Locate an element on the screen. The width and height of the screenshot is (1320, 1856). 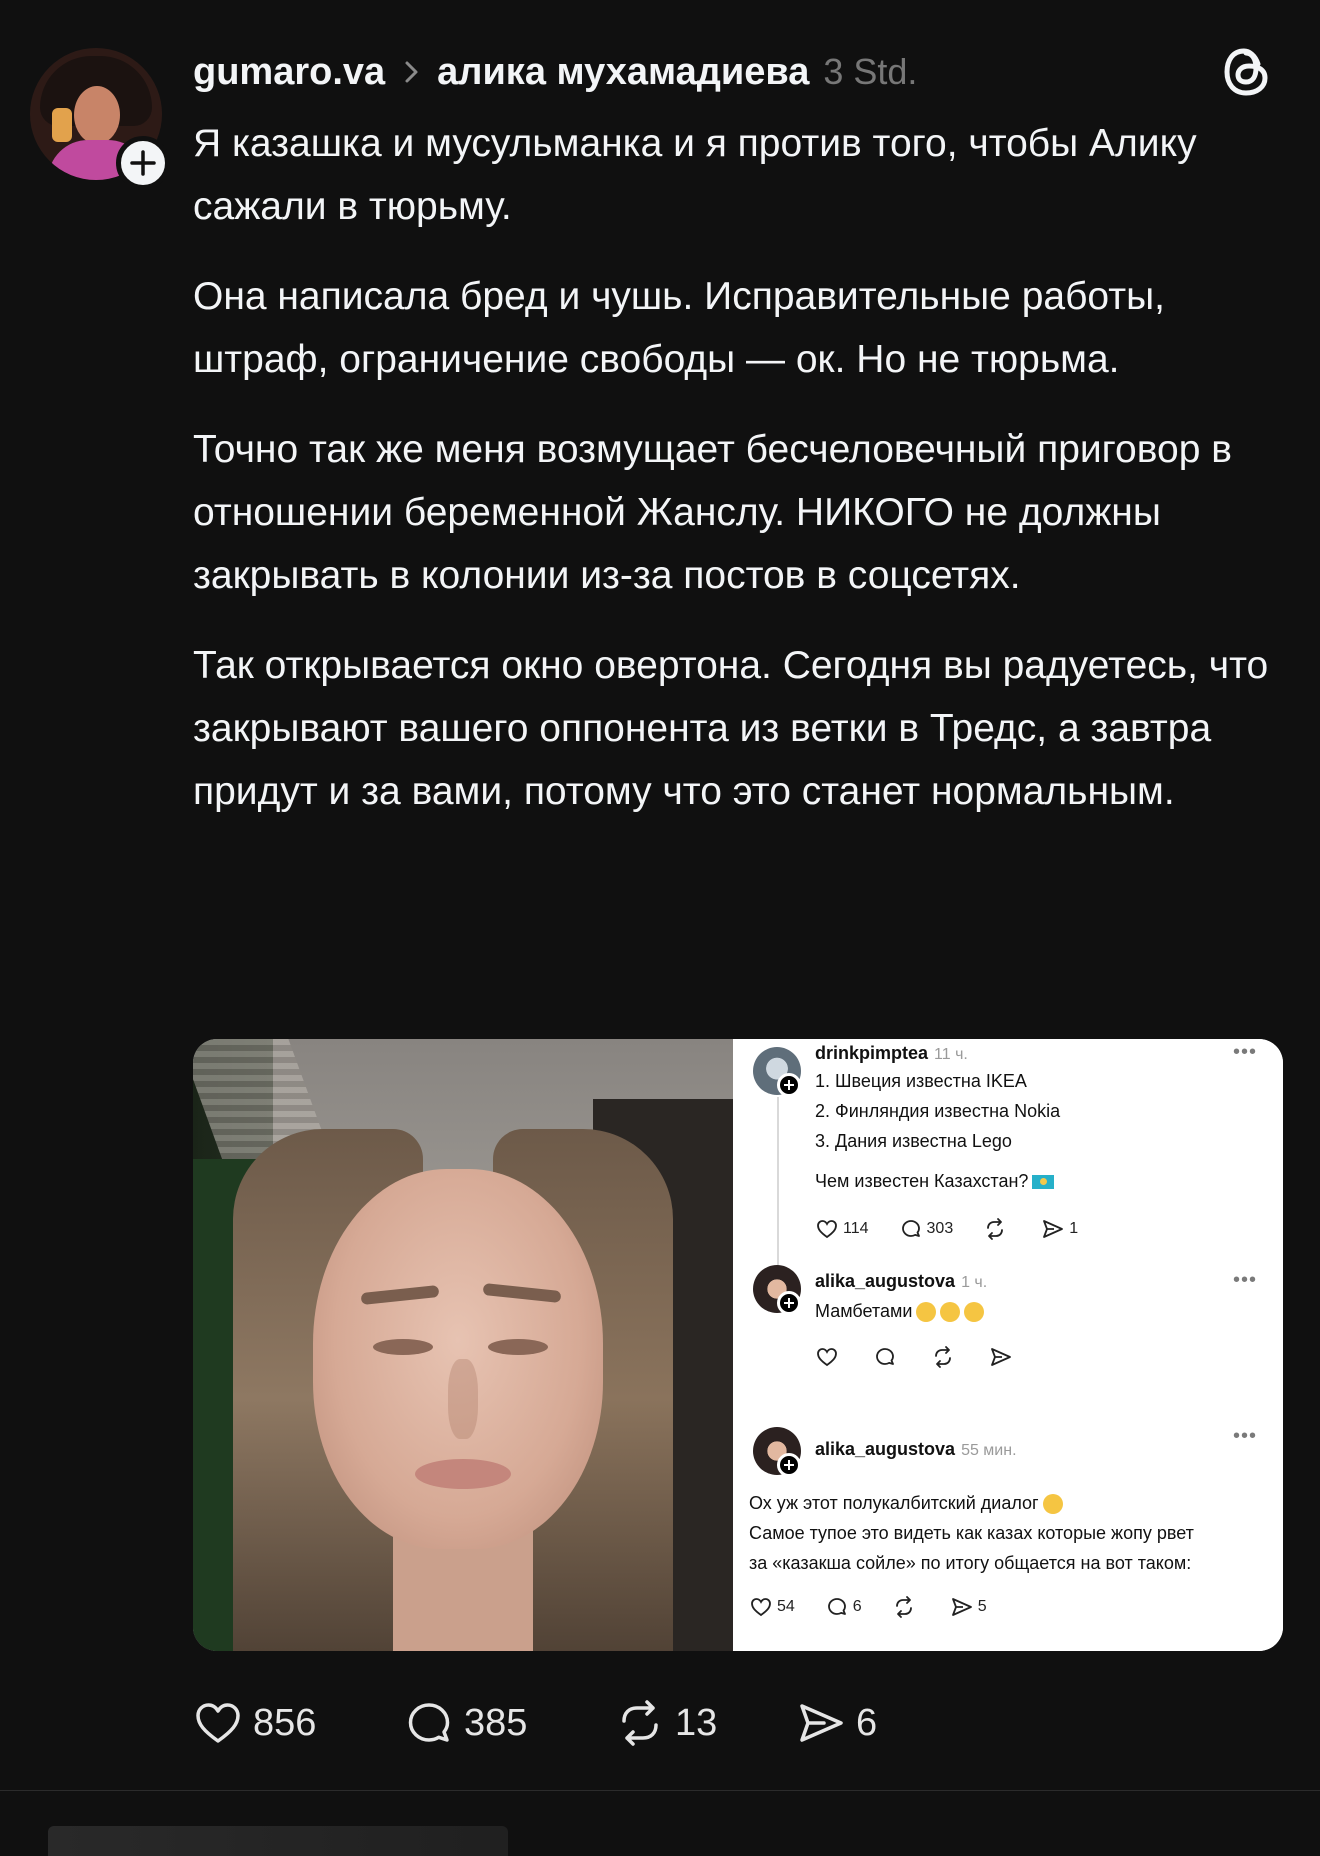
embedded-share: 5 is located at coordinates (968, 1607).